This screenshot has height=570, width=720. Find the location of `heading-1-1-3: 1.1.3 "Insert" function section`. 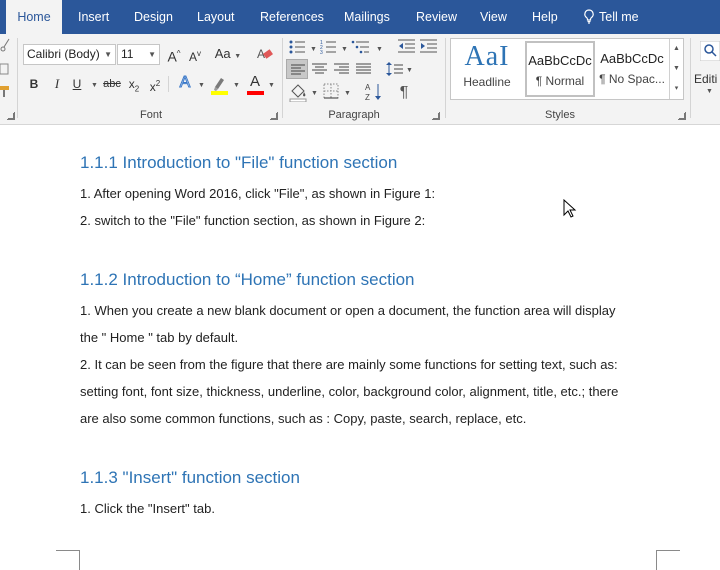

heading-1-1-3: 1.1.3 "Insert" function section is located at coordinates (190, 477).